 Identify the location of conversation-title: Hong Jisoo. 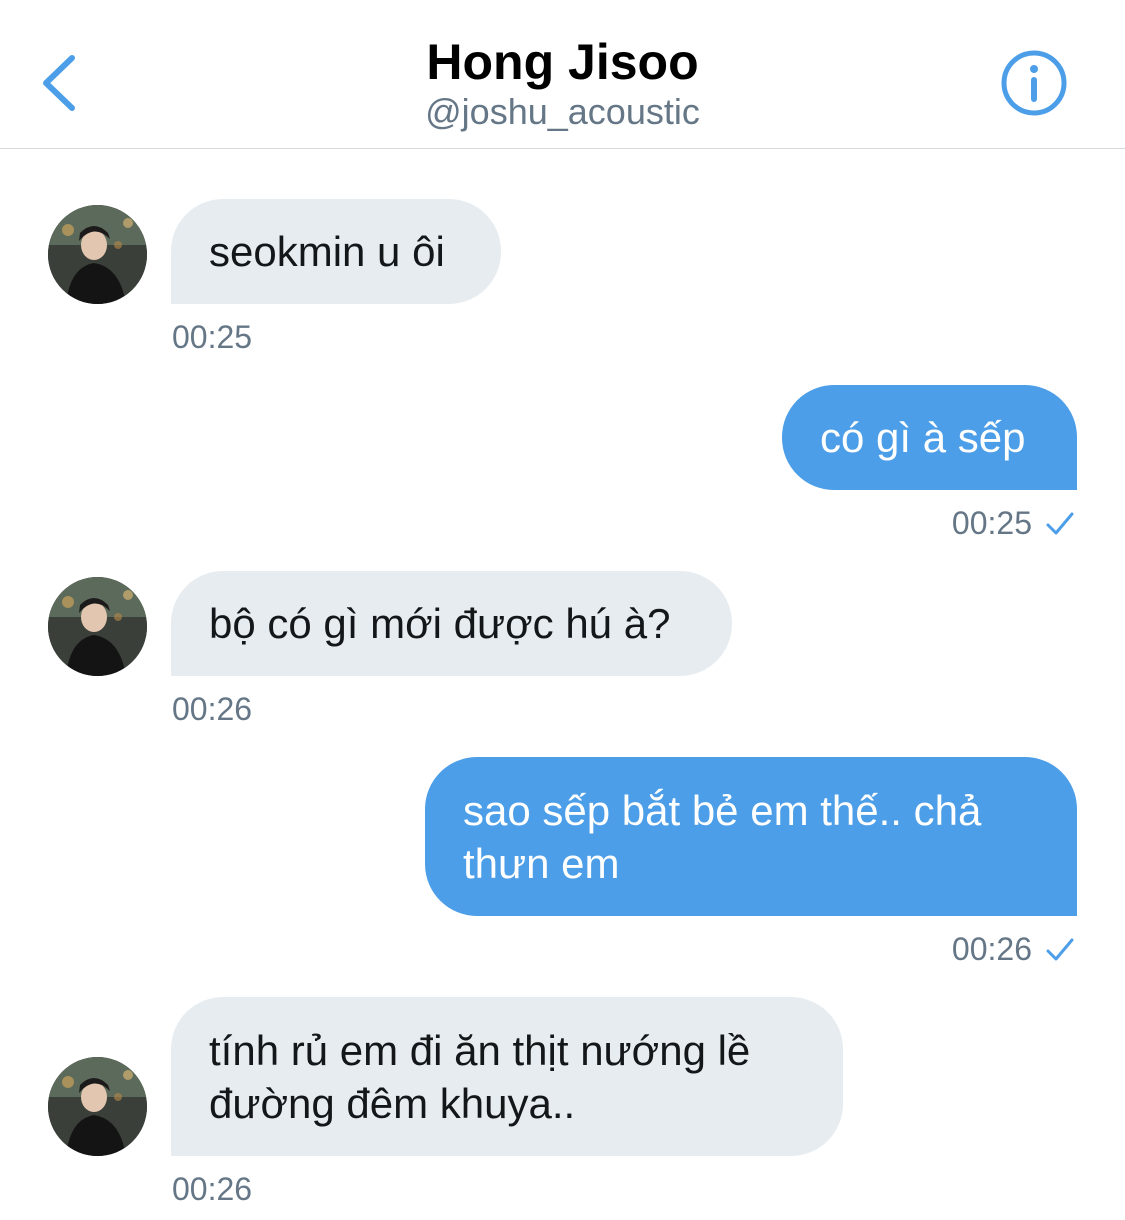
(562, 62).